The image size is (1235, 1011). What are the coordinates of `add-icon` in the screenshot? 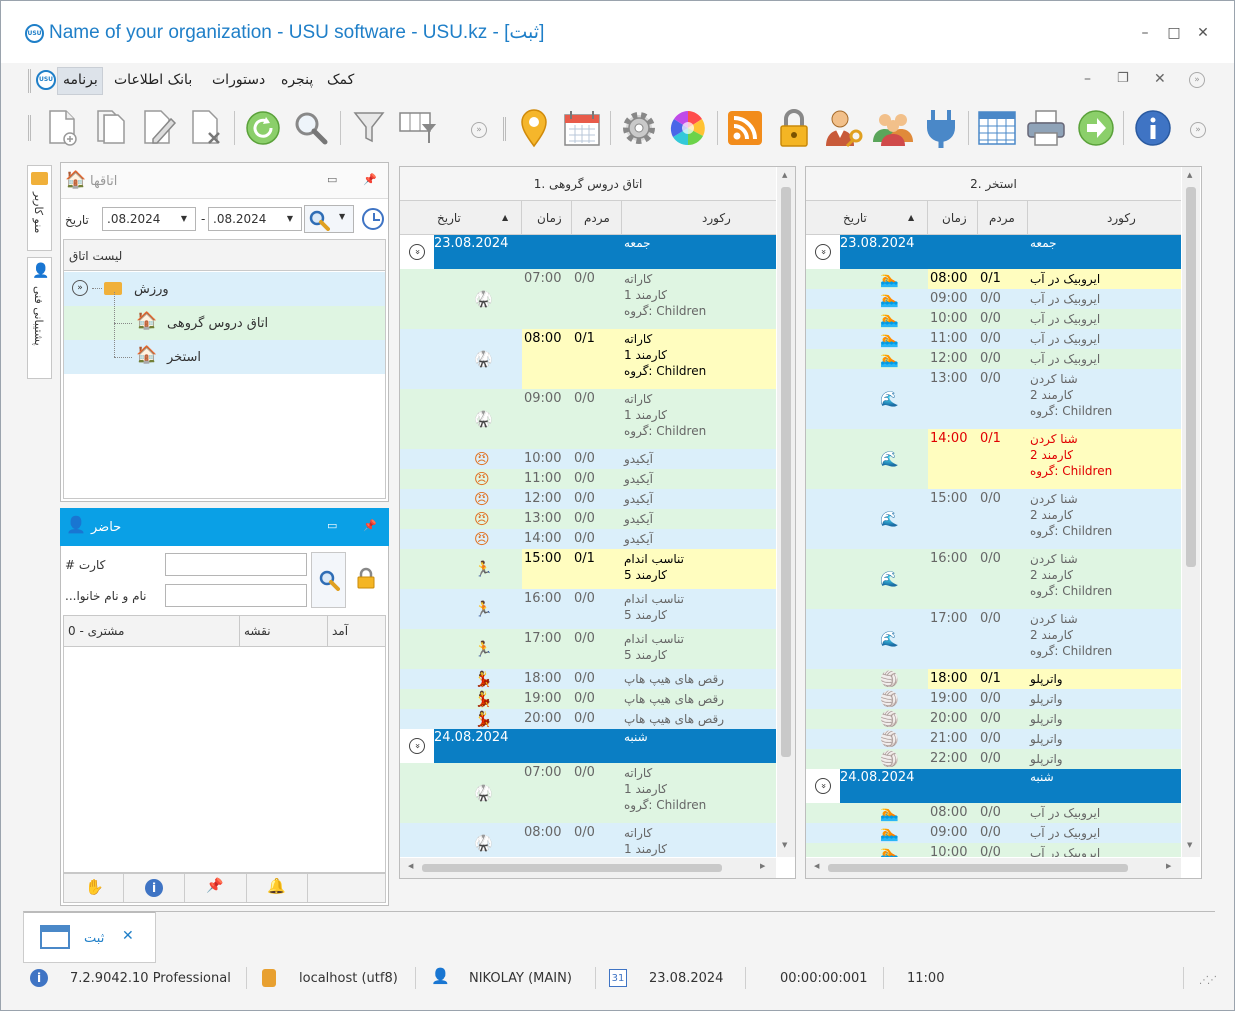 It's located at (63, 128).